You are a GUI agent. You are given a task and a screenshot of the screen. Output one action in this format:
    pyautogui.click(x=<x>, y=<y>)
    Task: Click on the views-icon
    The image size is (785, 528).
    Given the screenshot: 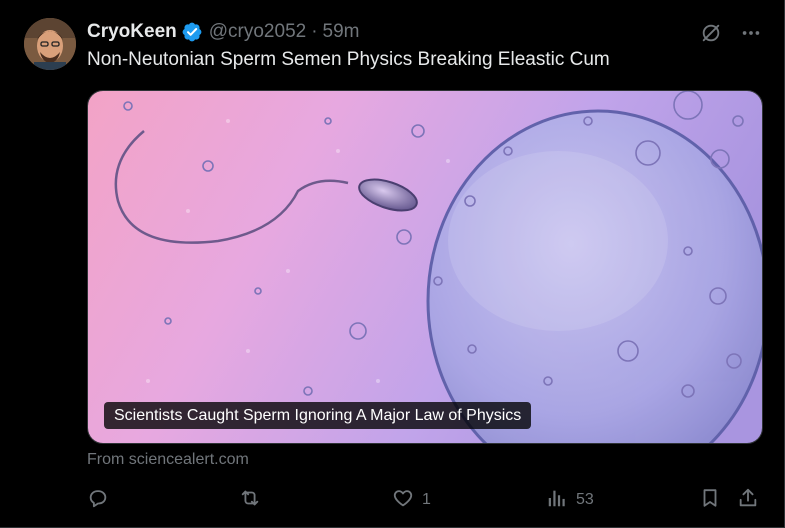 What is the action you would take?
    pyautogui.click(x=557, y=500)
    